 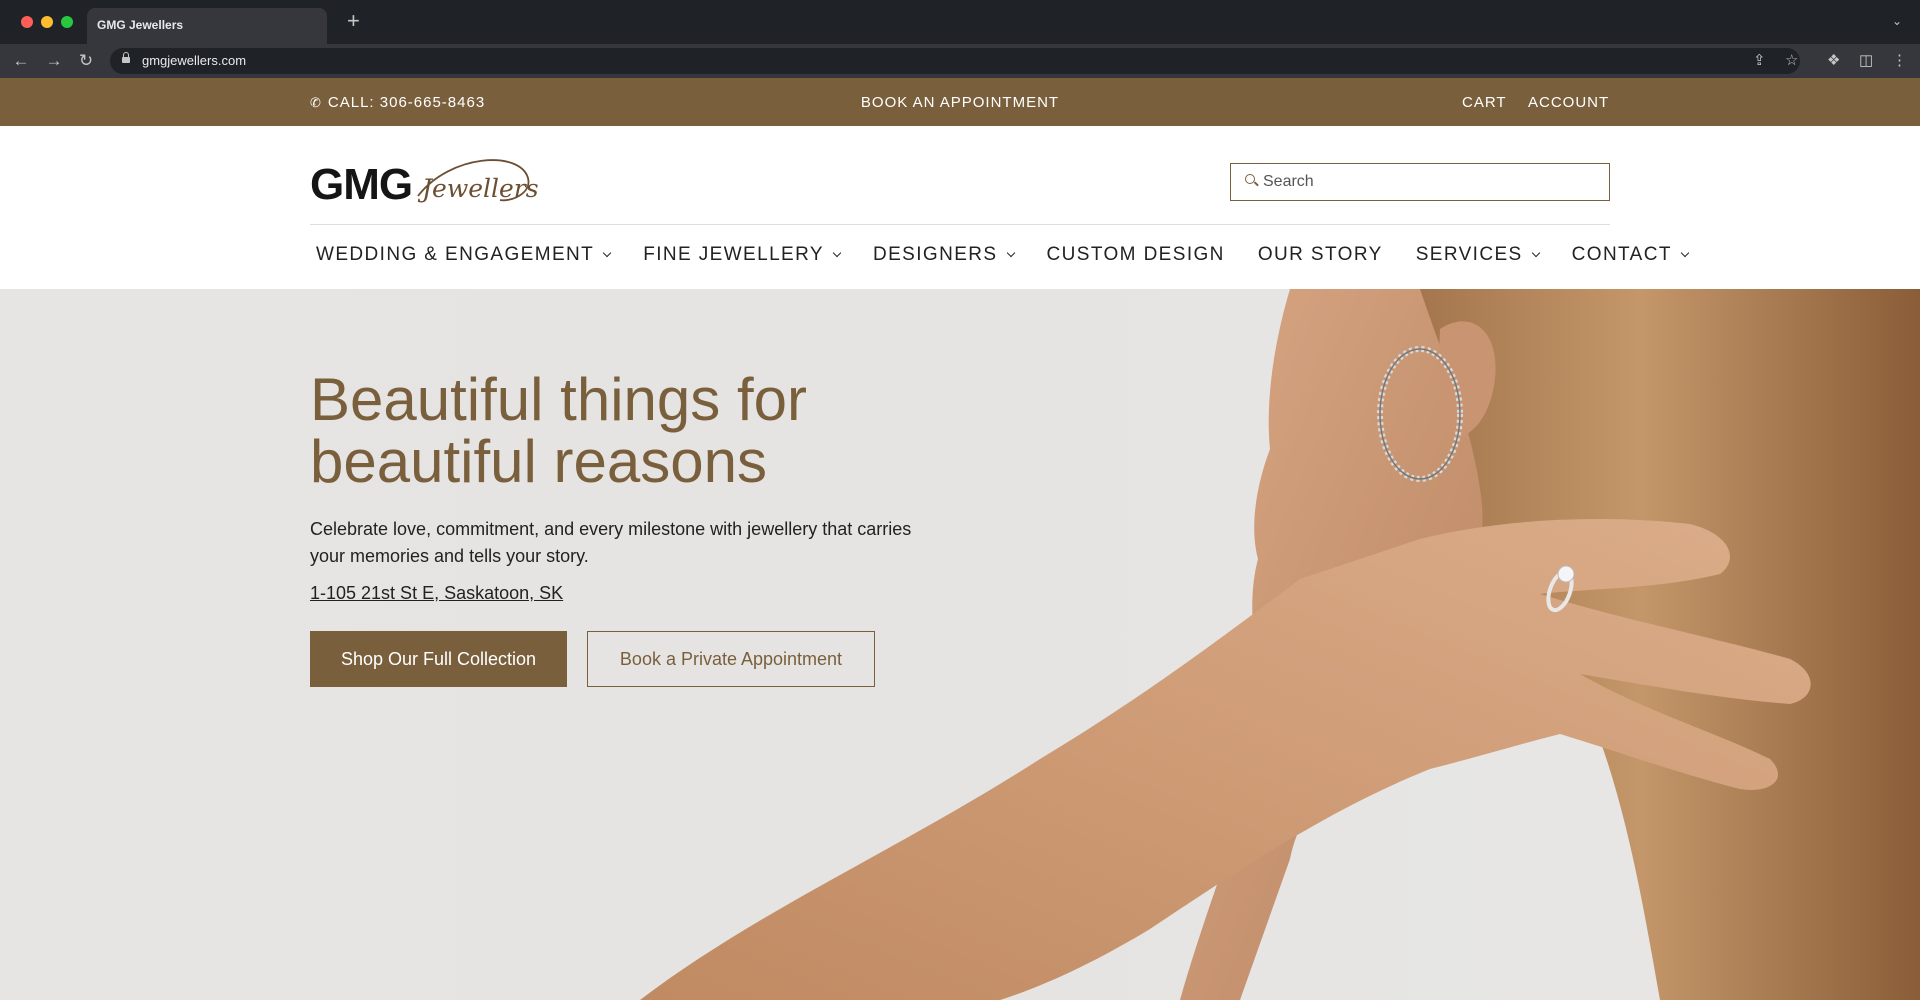 I want to click on book-appointment-label: BOOK AN APPOINTMENT, so click(x=960, y=102).